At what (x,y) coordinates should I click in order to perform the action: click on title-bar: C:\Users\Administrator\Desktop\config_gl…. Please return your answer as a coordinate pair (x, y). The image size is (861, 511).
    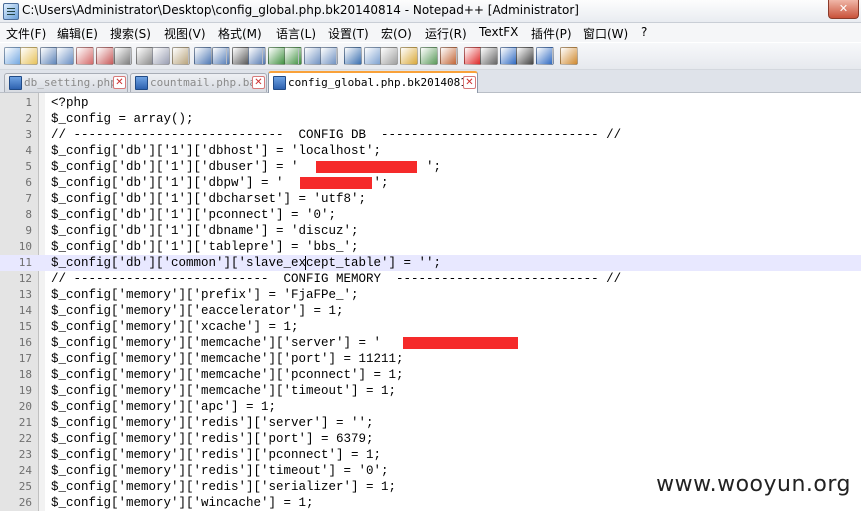
    Looking at the image, I should click on (430, 11).